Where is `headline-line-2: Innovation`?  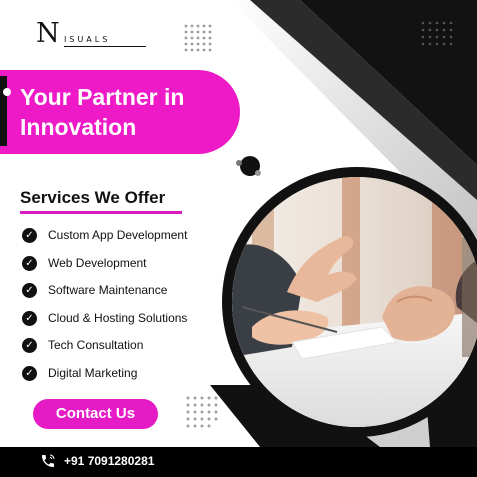 headline-line-2: Innovation is located at coordinates (78, 127).